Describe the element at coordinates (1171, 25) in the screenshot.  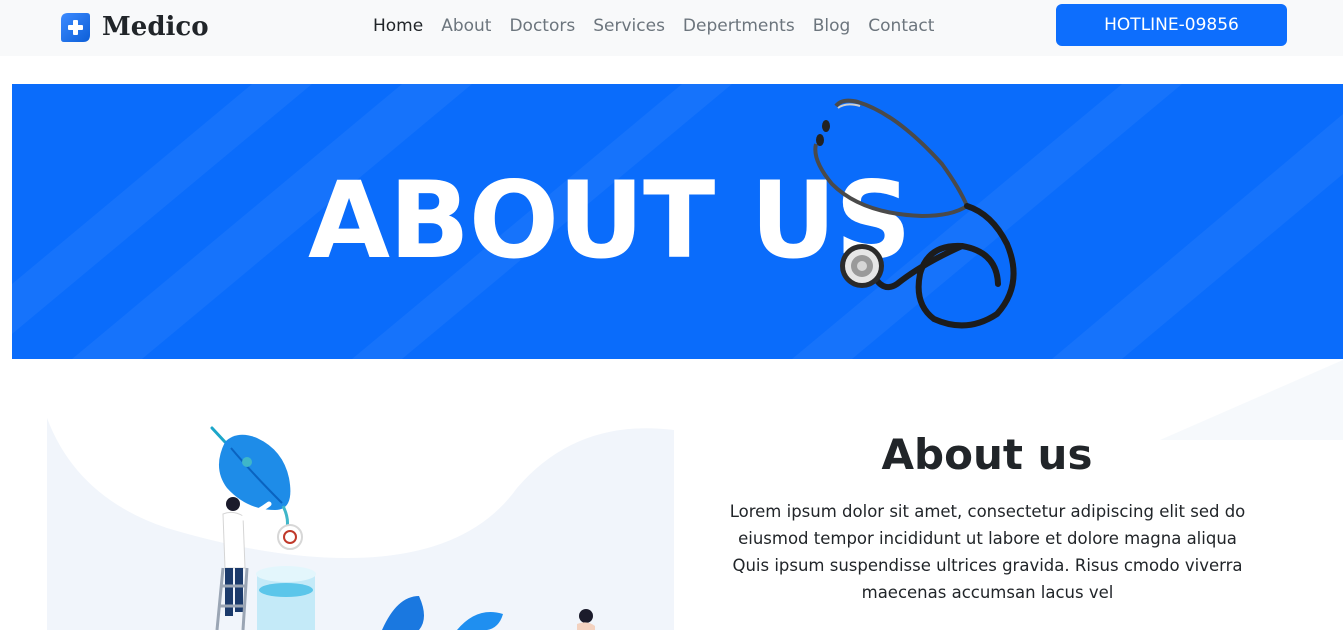
I see `hotline-button: HOTLINE-09856` at that location.